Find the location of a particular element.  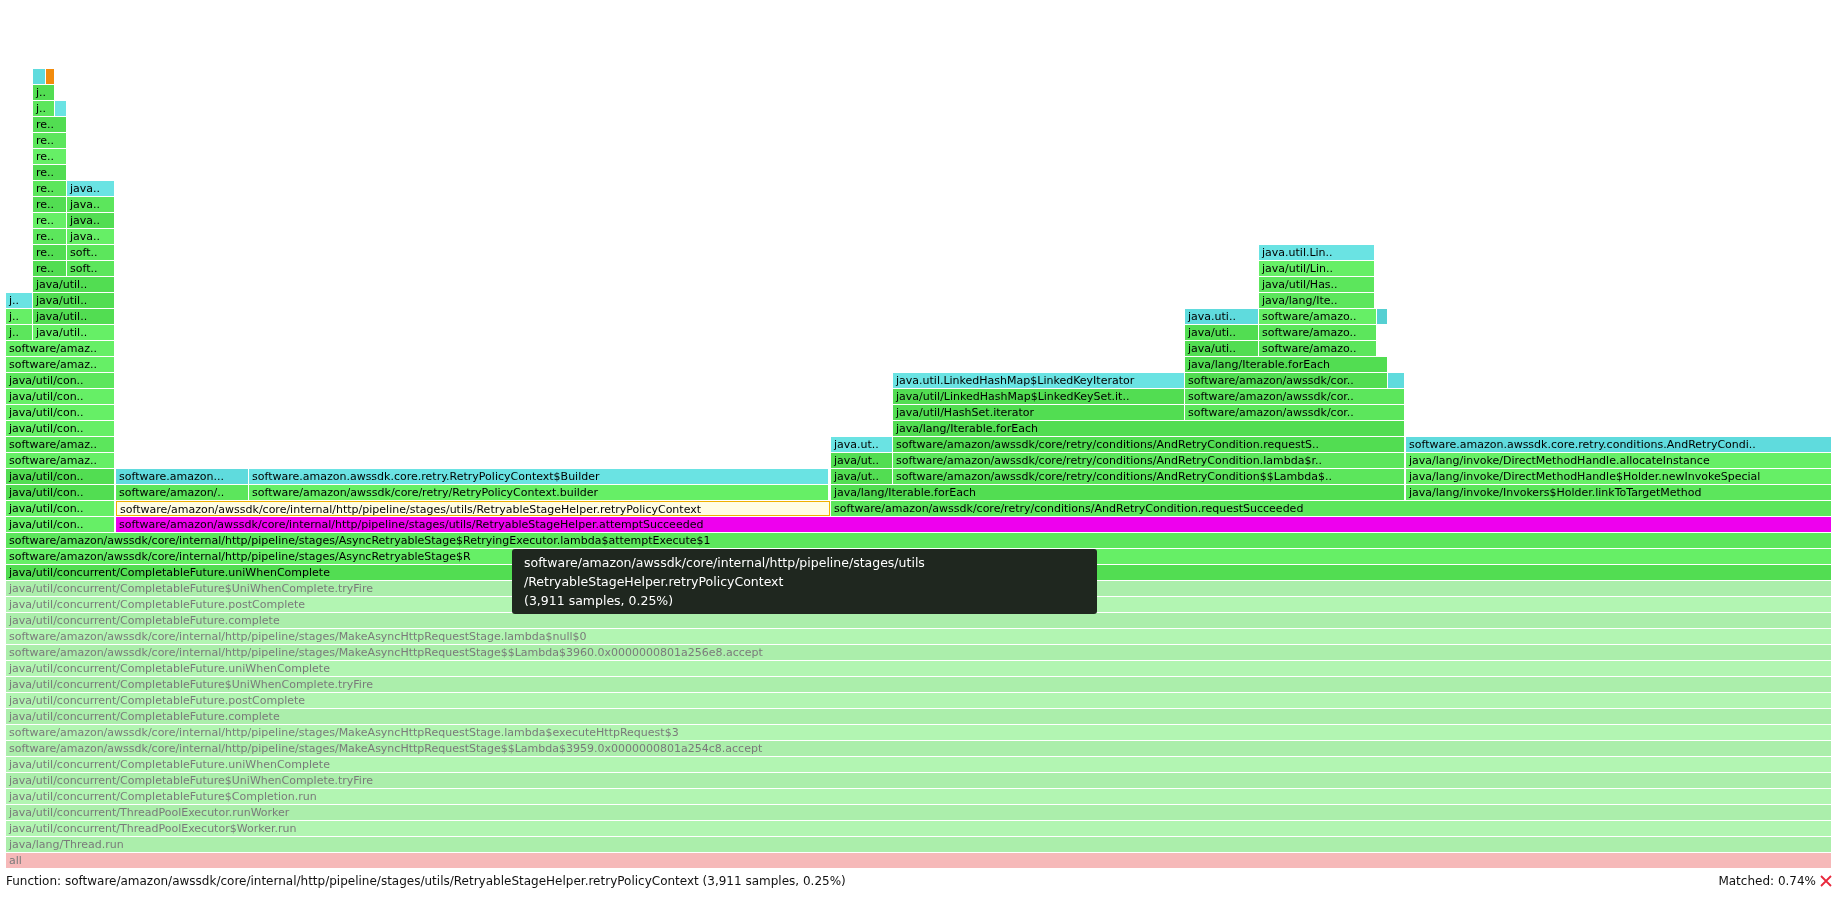

function-status: Function: software/amazon/awssdk/core/internal/http/pipeline/stages/utils/RetryableStageHelper.retryPolicyContext (3,911 samples, 0.25%) is located at coordinates (426, 881).